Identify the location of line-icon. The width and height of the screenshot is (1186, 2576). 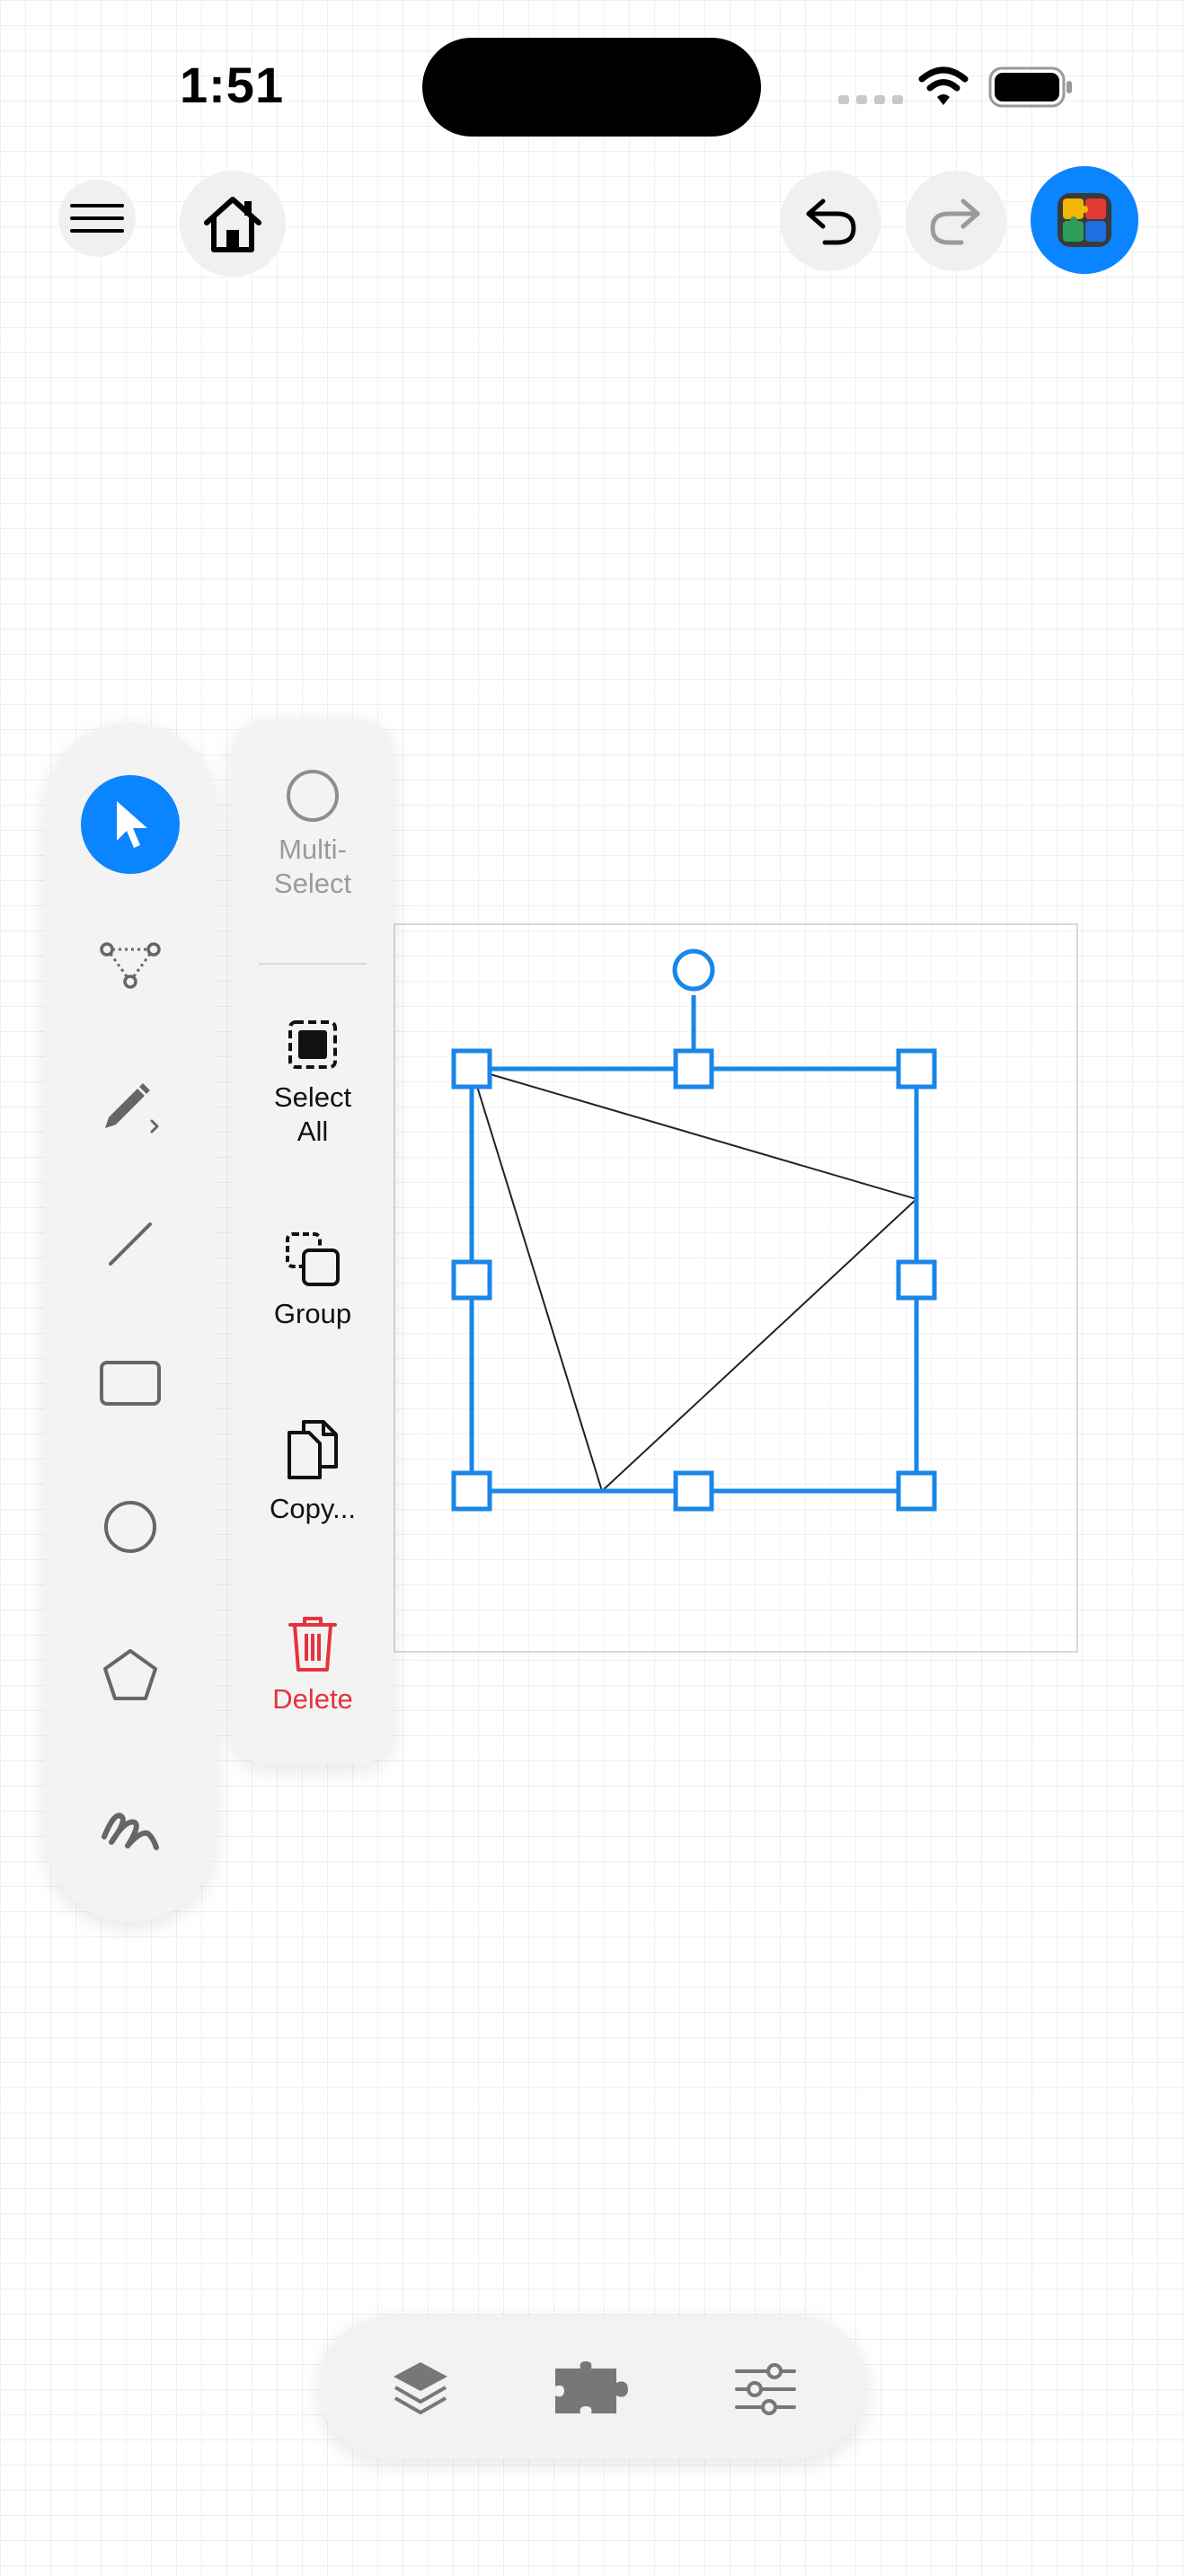
(130, 1244).